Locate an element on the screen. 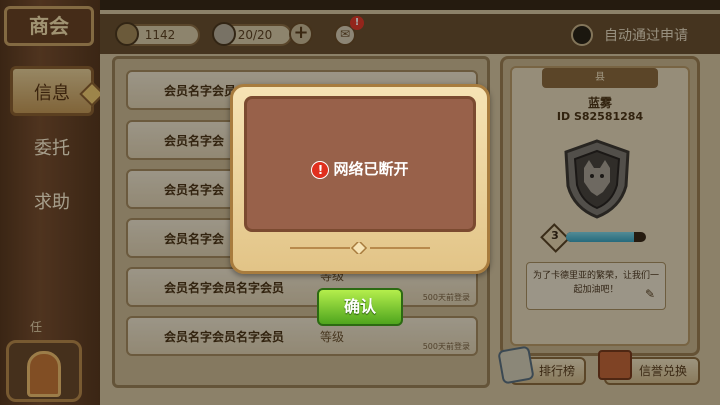 The image size is (720, 405). dialog-message-text: 网络已断开 is located at coordinates (371, 169).